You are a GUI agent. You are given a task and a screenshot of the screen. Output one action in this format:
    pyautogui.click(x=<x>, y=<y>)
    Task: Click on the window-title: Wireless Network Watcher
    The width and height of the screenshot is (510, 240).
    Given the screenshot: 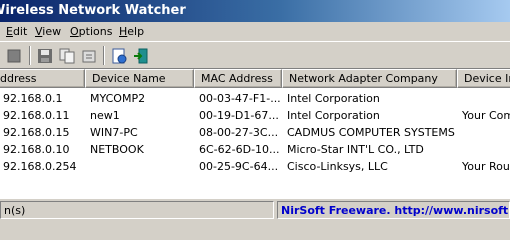 What is the action you would take?
    pyautogui.click(x=93, y=10)
    